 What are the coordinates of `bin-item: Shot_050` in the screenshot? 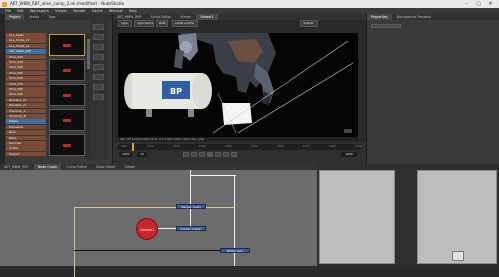 It's located at (26, 73).